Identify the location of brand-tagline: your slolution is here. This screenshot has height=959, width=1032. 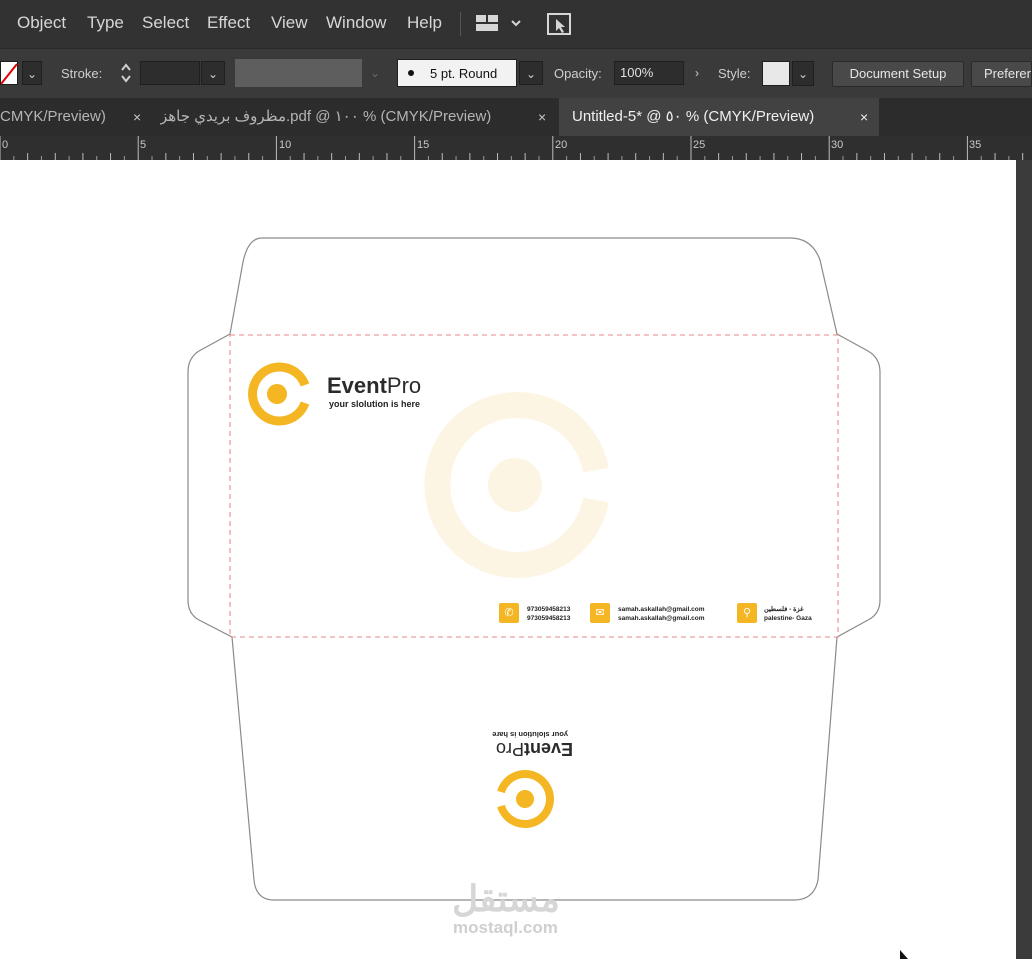
(375, 404).